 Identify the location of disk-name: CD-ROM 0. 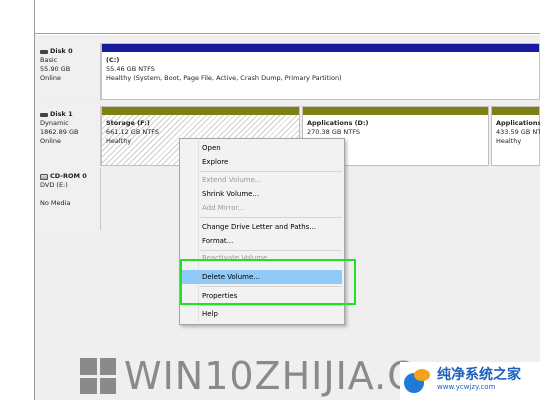
(68, 176).